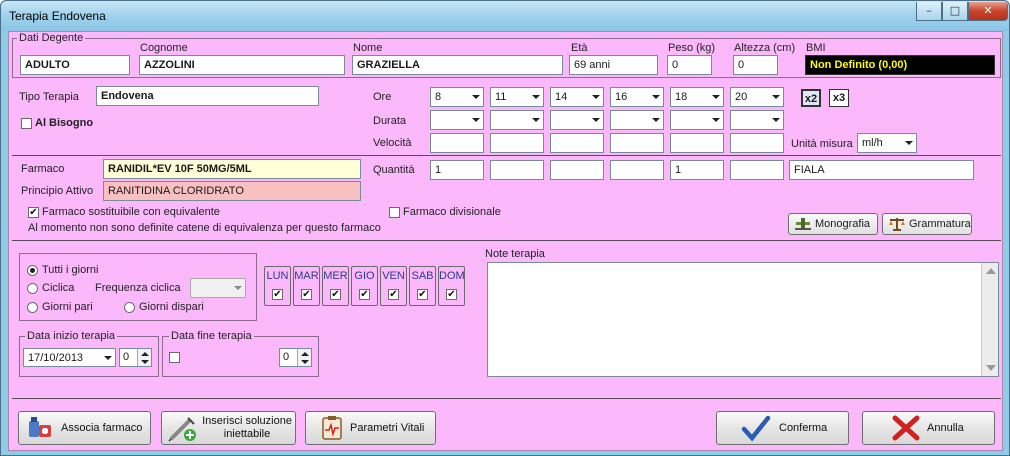  Describe the element at coordinates (332, 428) in the screenshot. I see `clipboard-vitals-icon` at that location.